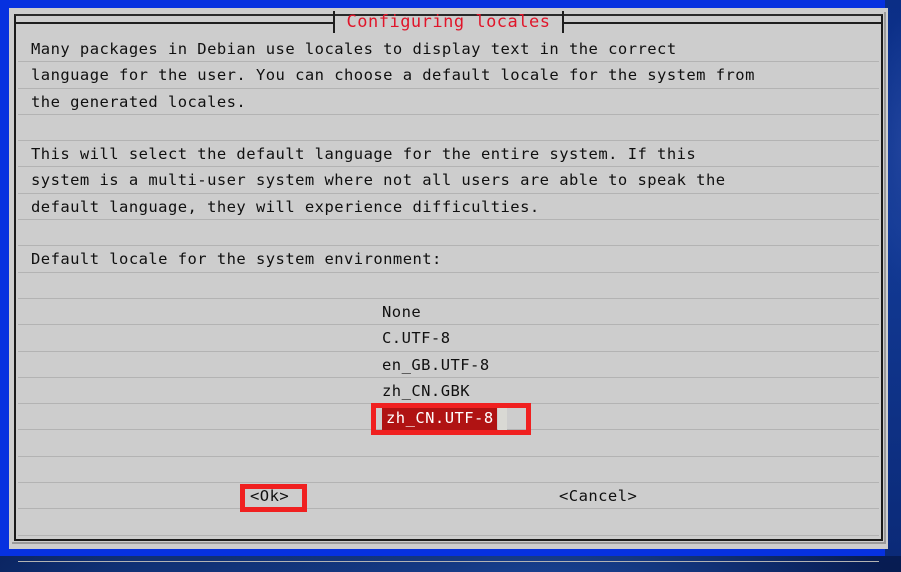 The height and width of the screenshot is (572, 901). What do you see at coordinates (174, 23) in the screenshot?
I see `titlebar-rule-left` at bounding box center [174, 23].